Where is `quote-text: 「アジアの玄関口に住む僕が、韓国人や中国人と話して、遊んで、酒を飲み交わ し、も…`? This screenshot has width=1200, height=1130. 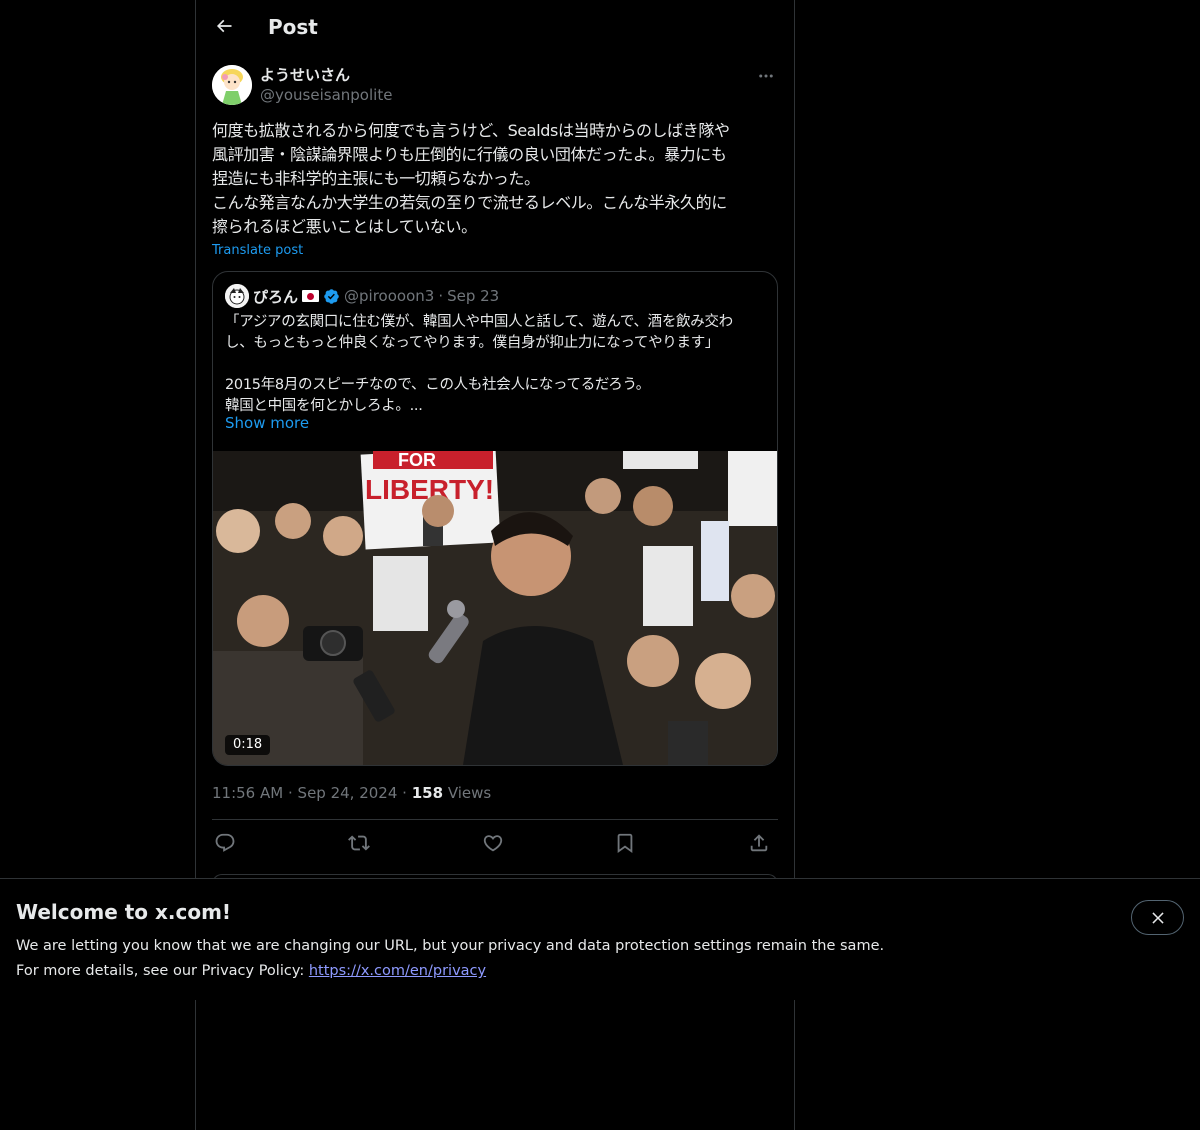
quote-text: 「アジアの玄関口に住む僕が、韓国人や中国人と話して、遊んで、酒を飲み交わ し、も… is located at coordinates (479, 364).